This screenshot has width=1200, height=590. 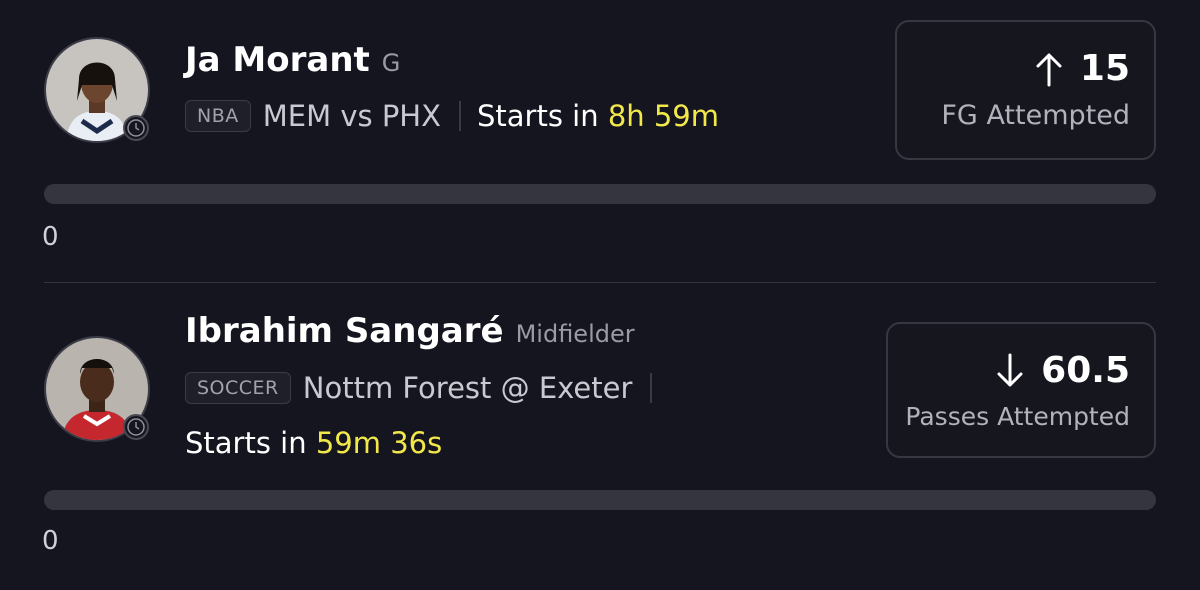 What do you see at coordinates (351, 116) in the screenshot?
I see `matchup: MEM vs PHX` at bounding box center [351, 116].